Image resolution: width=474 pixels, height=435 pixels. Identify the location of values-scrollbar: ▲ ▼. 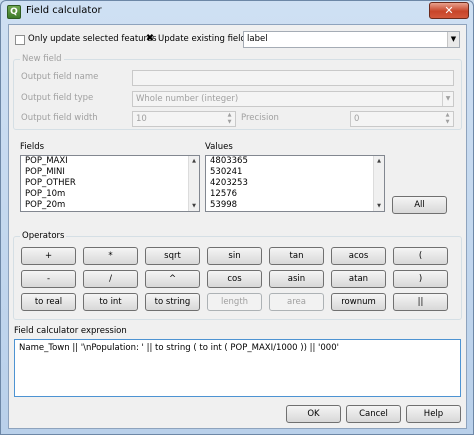
(378, 183).